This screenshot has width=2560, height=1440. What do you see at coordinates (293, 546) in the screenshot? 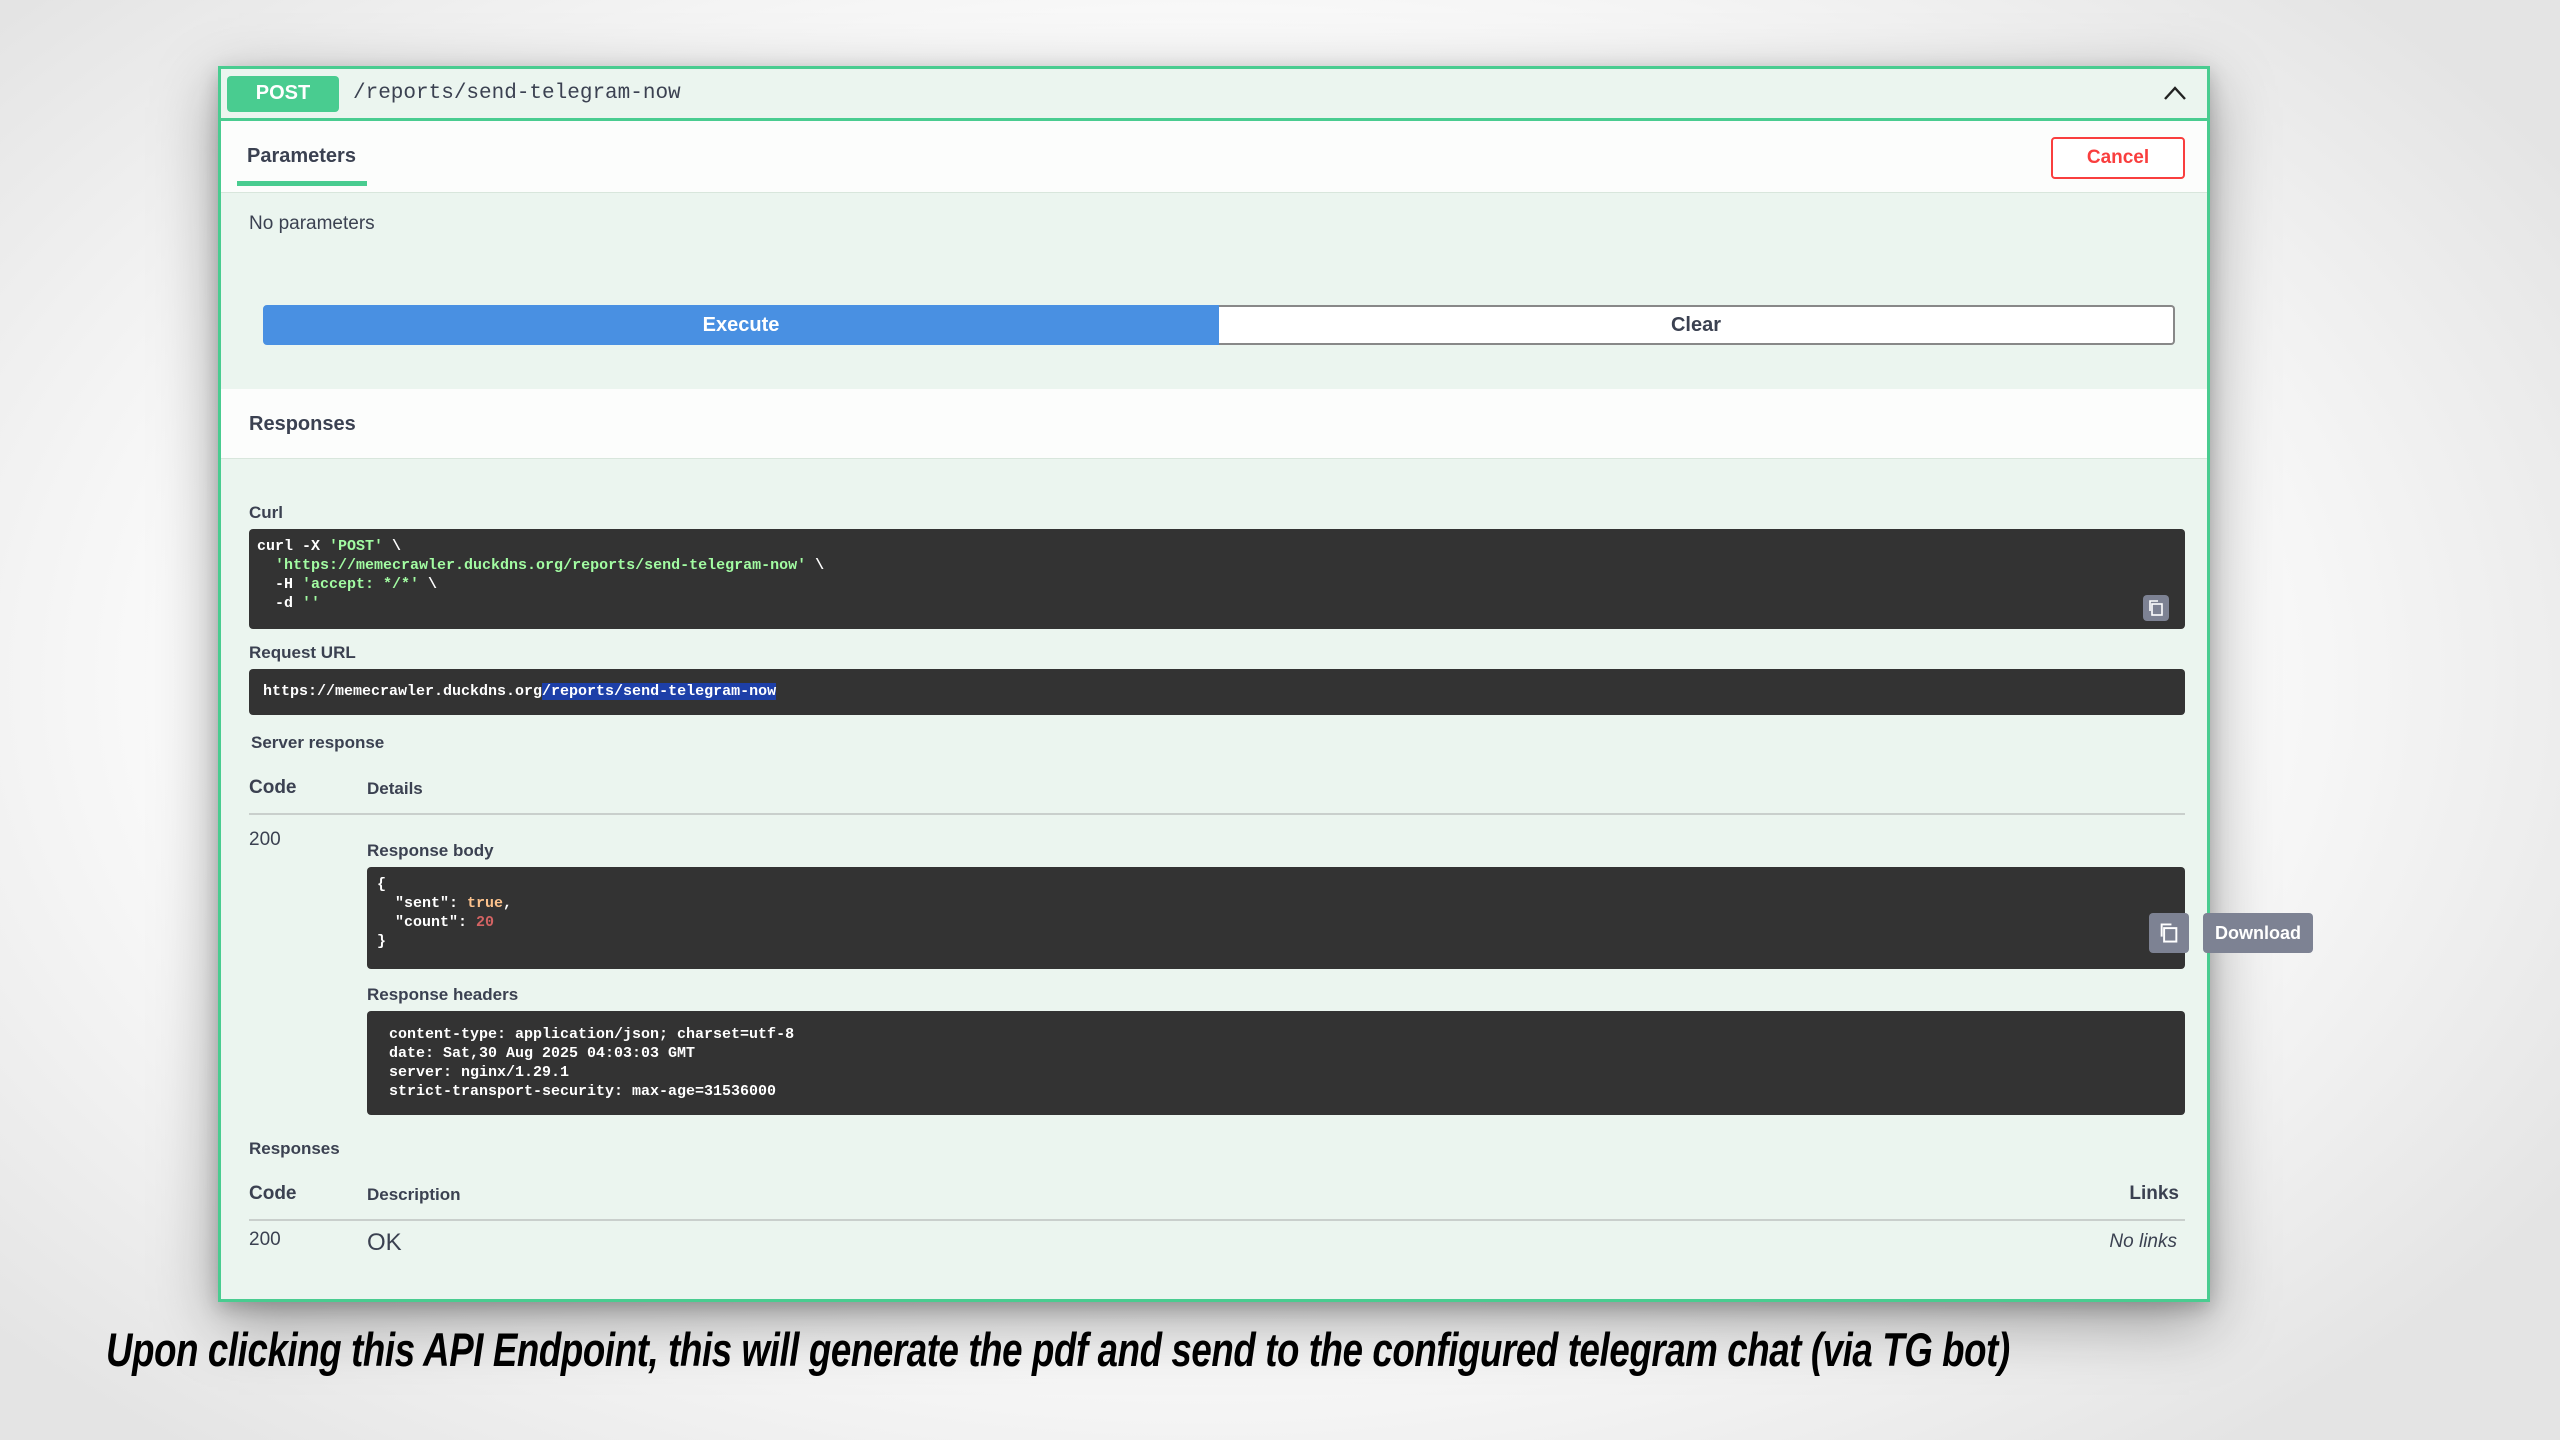
I see `curl-text: curl -X` at bounding box center [293, 546].